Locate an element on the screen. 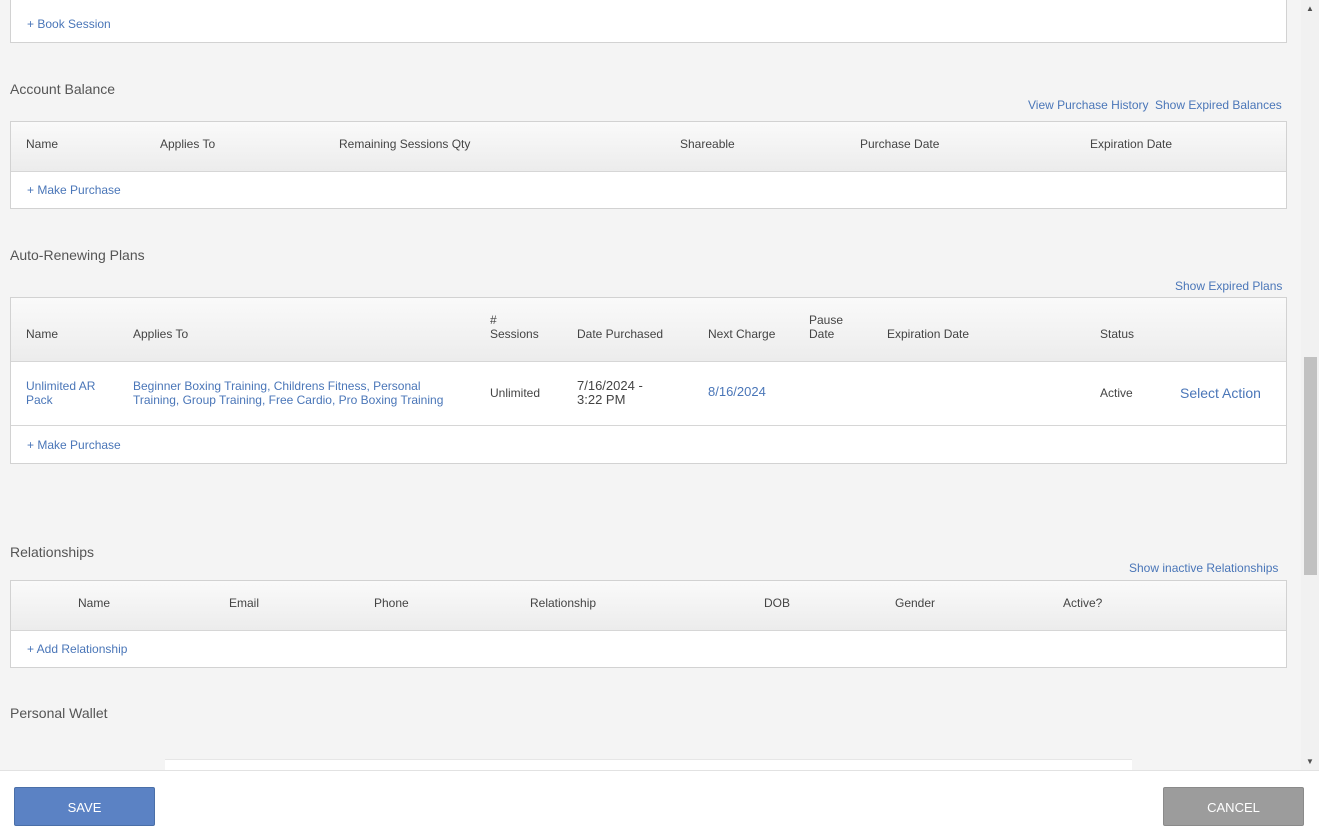 The image size is (1319, 836). column-header: Shareable is located at coordinates (707, 144).